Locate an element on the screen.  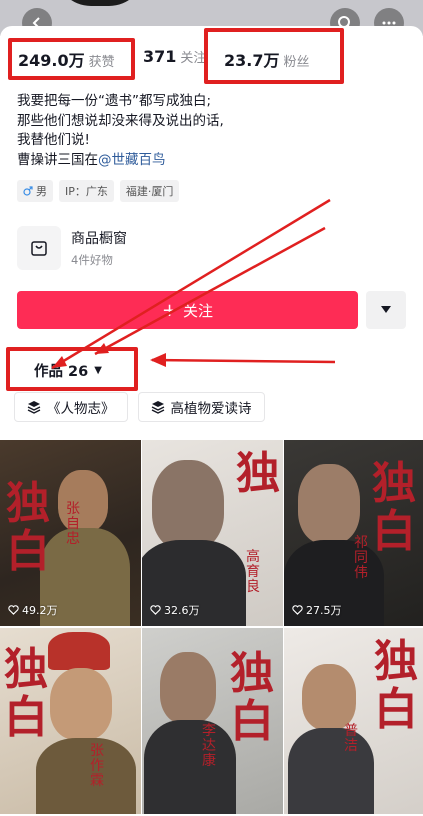
video-thumbnail: 独白 普洁 is located at coordinates (353, 721).